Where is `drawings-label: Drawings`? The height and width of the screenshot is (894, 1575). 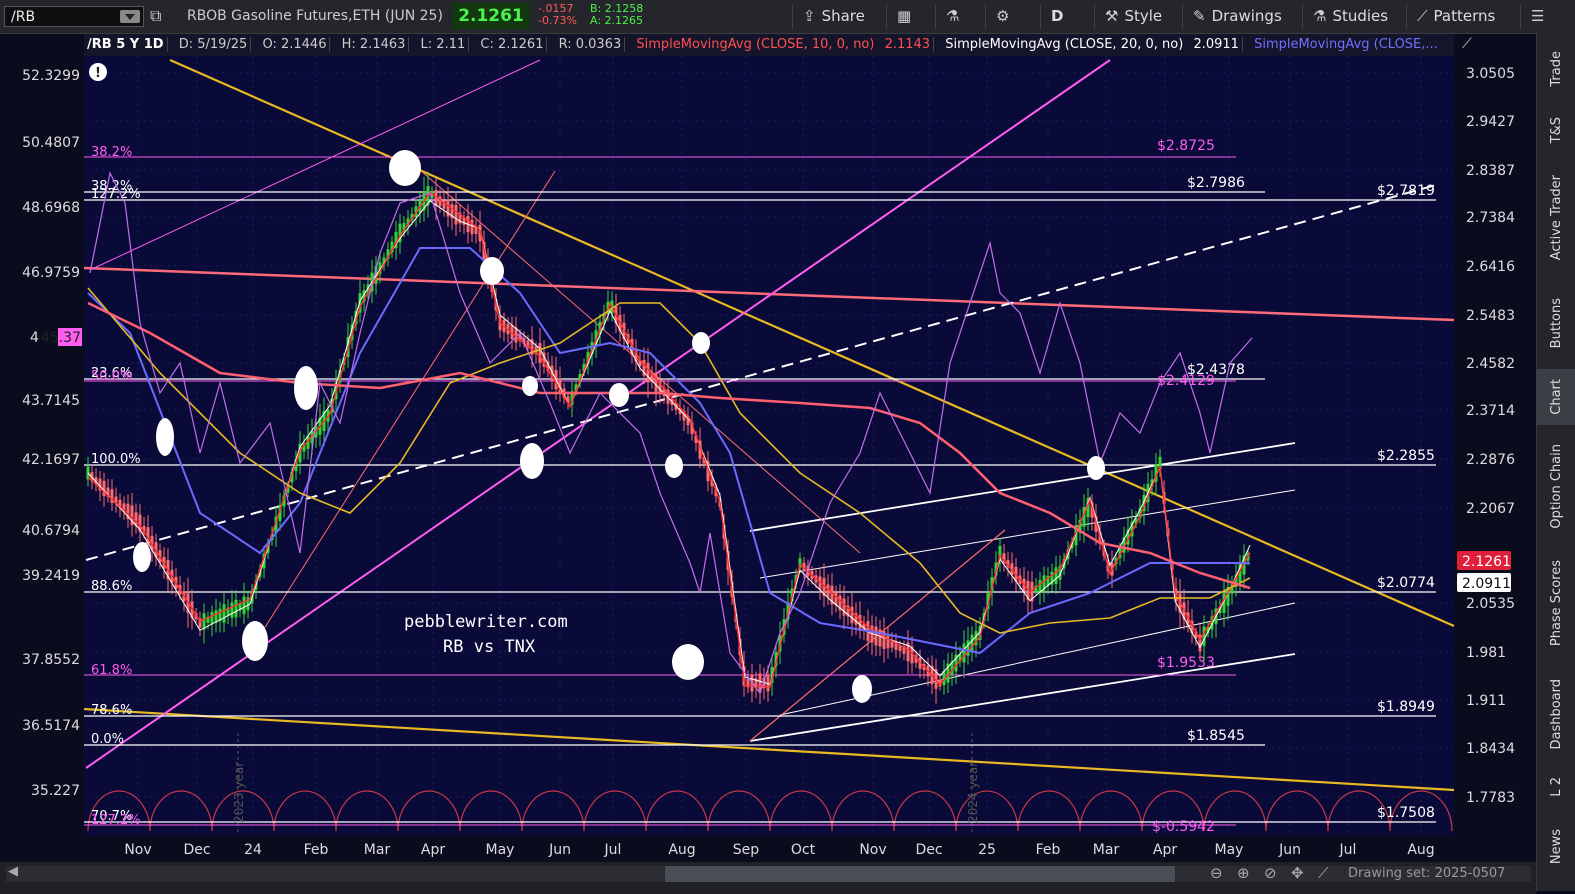
drawings-label: Drawings is located at coordinates (1246, 16).